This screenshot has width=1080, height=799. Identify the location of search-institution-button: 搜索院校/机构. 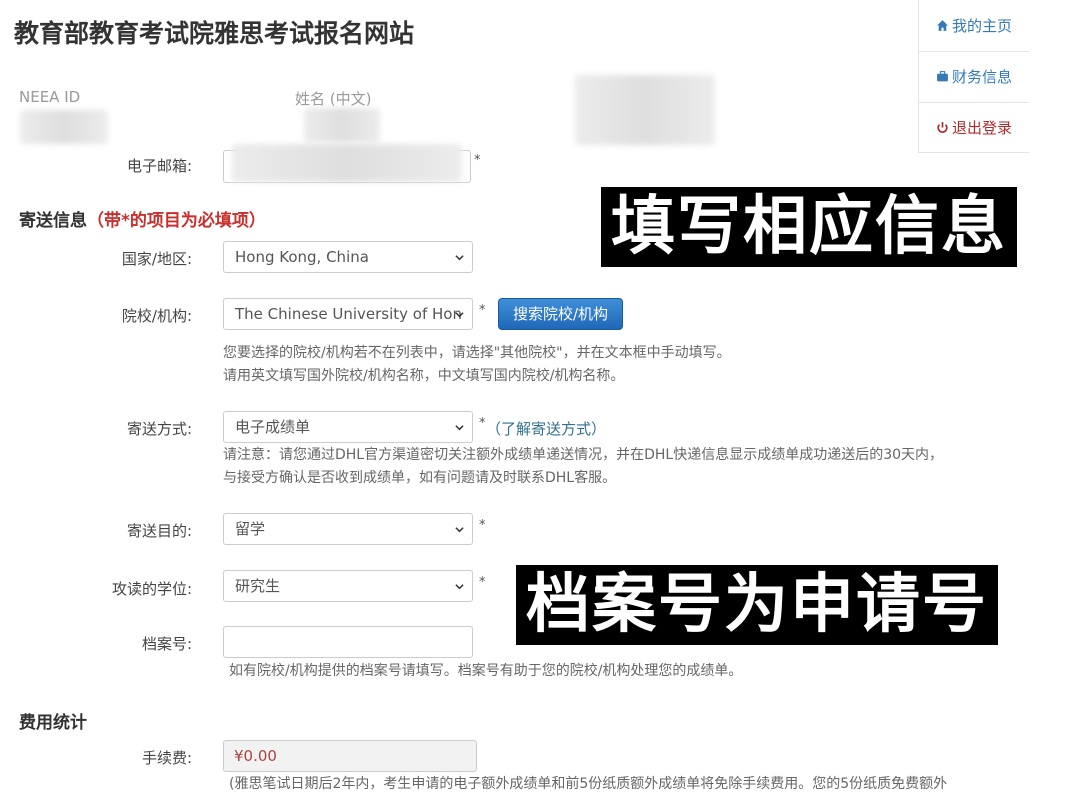
(561, 314).